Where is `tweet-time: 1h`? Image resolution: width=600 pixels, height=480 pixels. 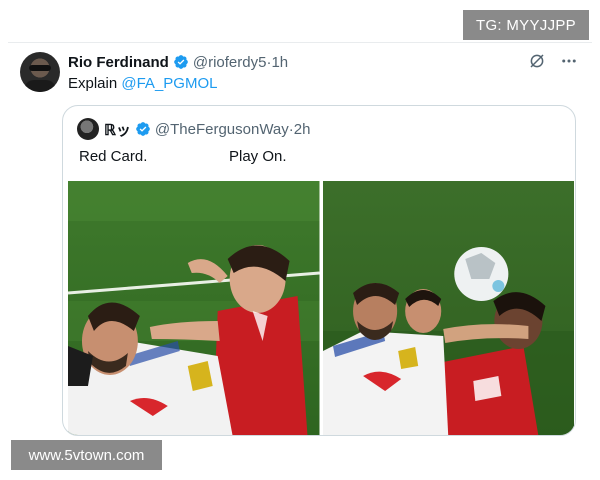
tweet-time: 1h is located at coordinates (279, 62).